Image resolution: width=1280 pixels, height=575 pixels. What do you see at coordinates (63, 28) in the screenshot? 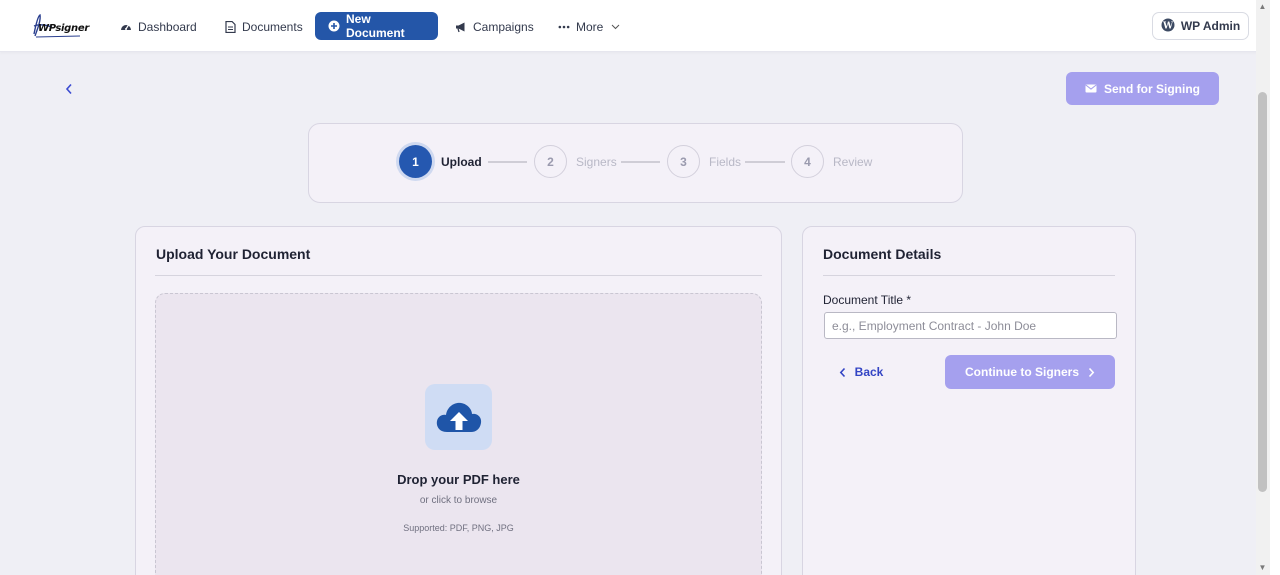
I see `logo-text: WPsigner` at bounding box center [63, 28].